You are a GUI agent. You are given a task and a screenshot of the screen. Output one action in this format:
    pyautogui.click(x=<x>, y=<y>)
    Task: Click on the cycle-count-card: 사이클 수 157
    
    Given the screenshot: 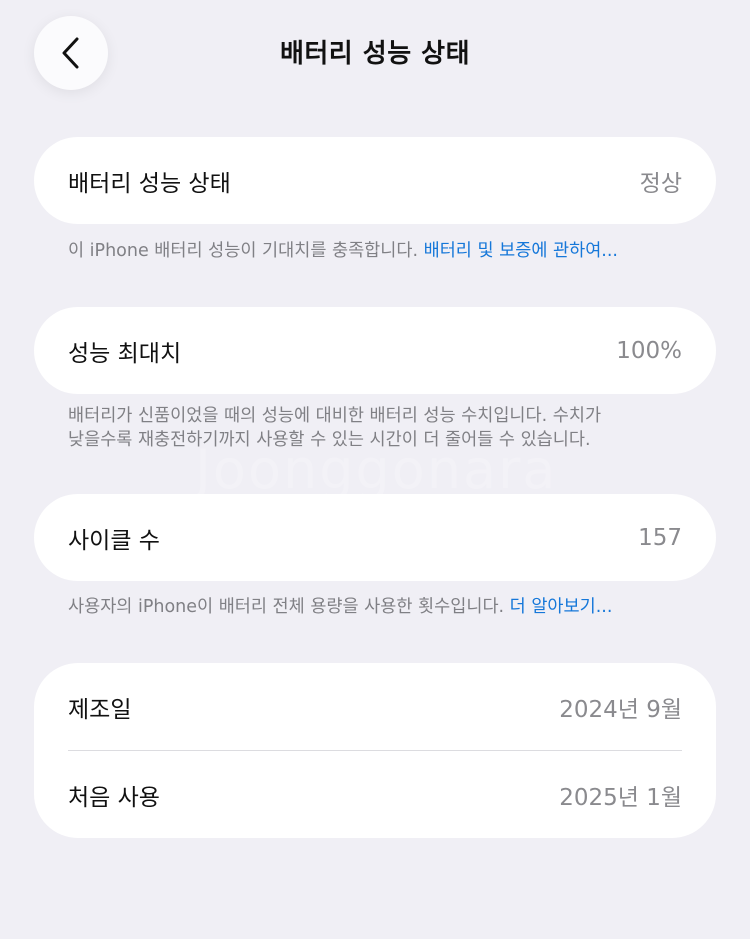 What is the action you would take?
    pyautogui.click(x=375, y=537)
    